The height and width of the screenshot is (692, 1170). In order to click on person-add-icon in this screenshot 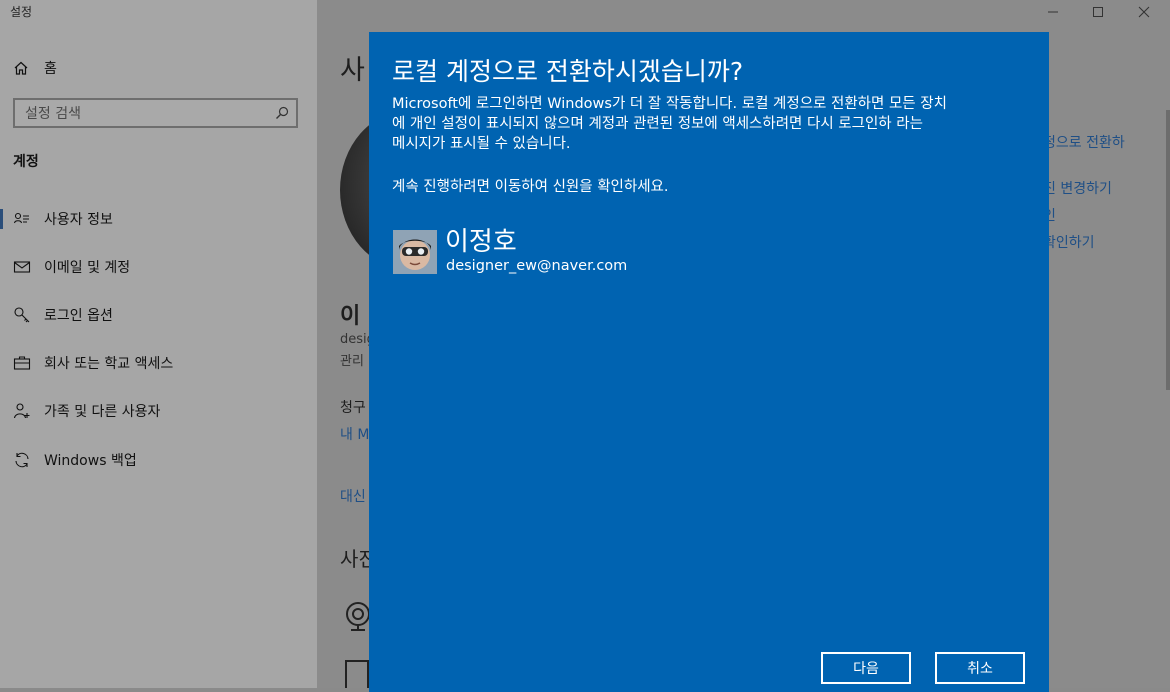, I will do `click(22, 411)`.